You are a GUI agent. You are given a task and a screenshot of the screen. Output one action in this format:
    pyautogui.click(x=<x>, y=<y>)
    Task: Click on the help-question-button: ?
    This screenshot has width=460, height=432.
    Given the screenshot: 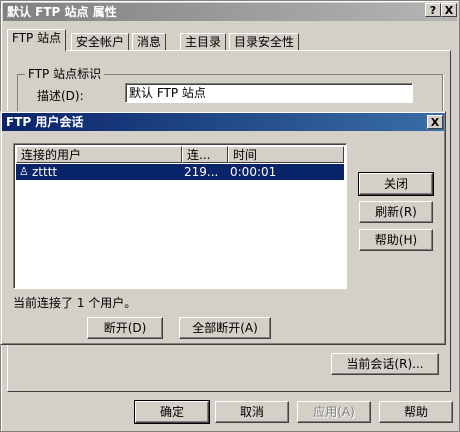 What is the action you would take?
    pyautogui.click(x=433, y=10)
    